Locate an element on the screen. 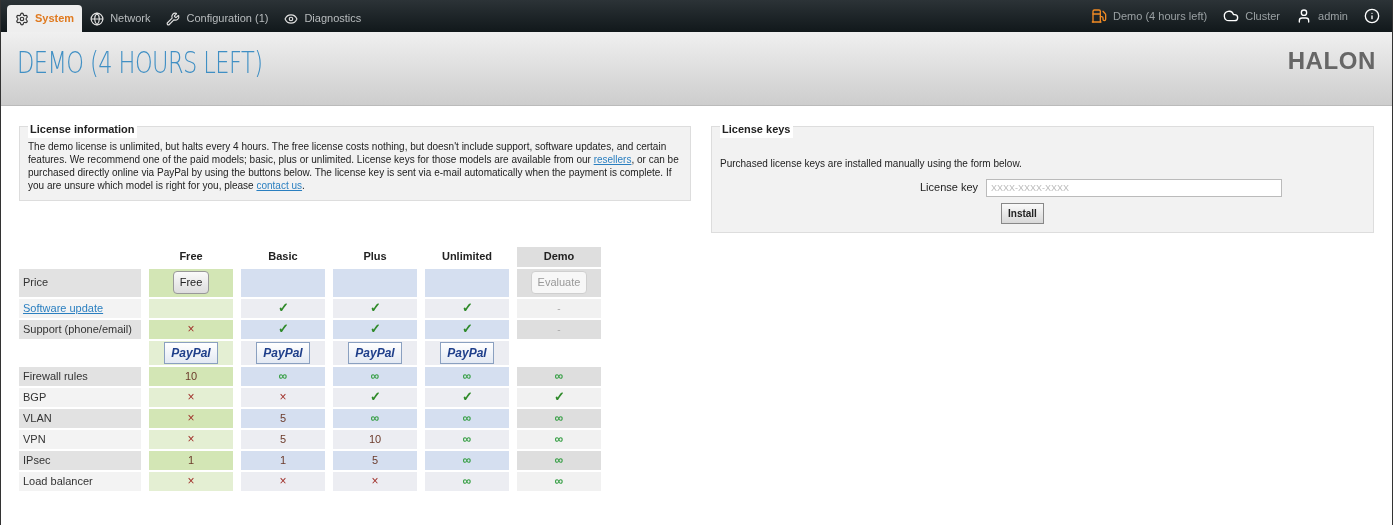  eye-icon is located at coordinates (291, 18).